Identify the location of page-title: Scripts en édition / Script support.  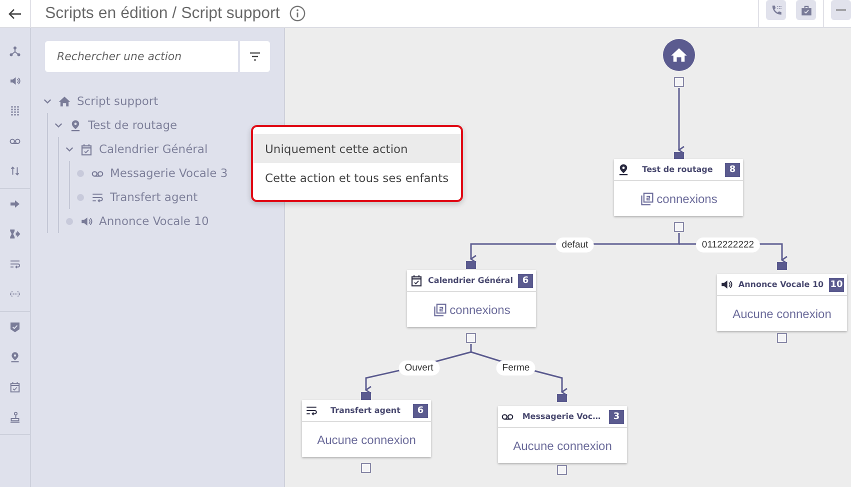
(162, 13).